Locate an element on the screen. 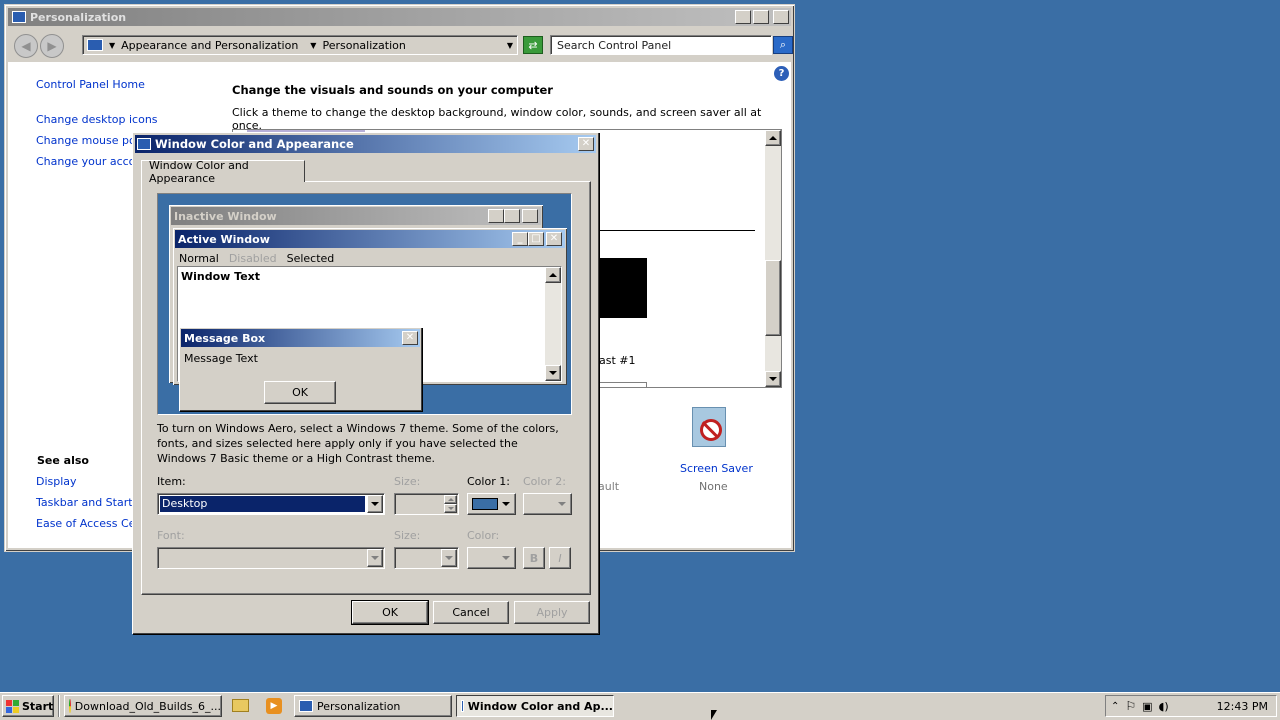 Image resolution: width=1280 pixels, height=720 pixels. cancel-button: Cancel is located at coordinates (471, 612).